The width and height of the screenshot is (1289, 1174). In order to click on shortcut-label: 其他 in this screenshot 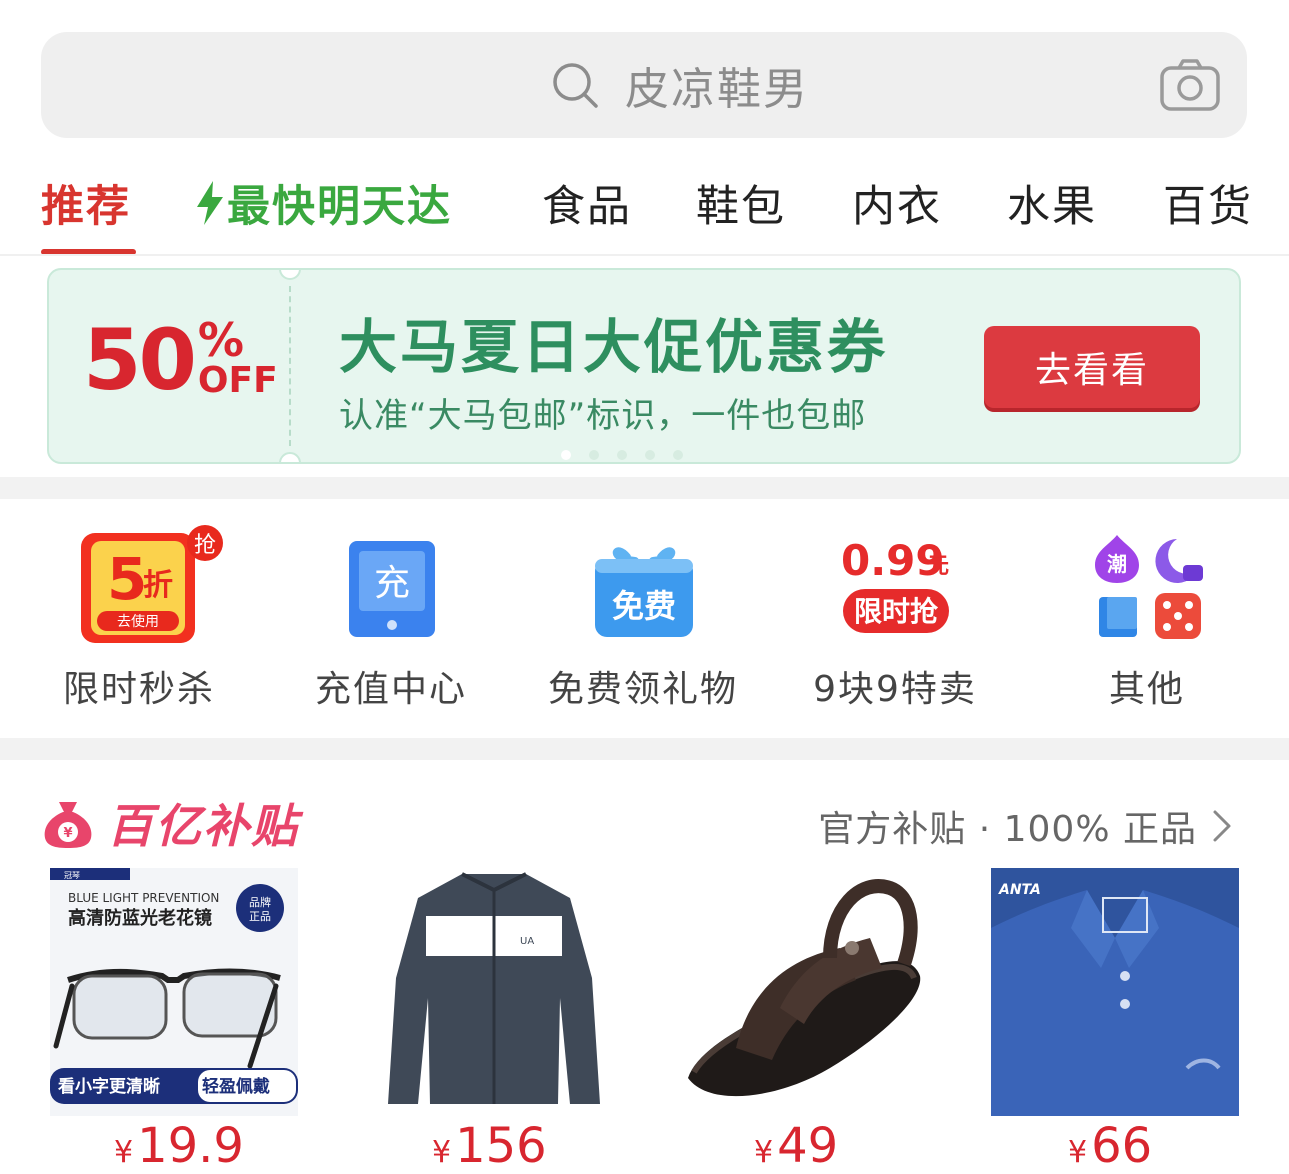, I will do `click(1146, 689)`.